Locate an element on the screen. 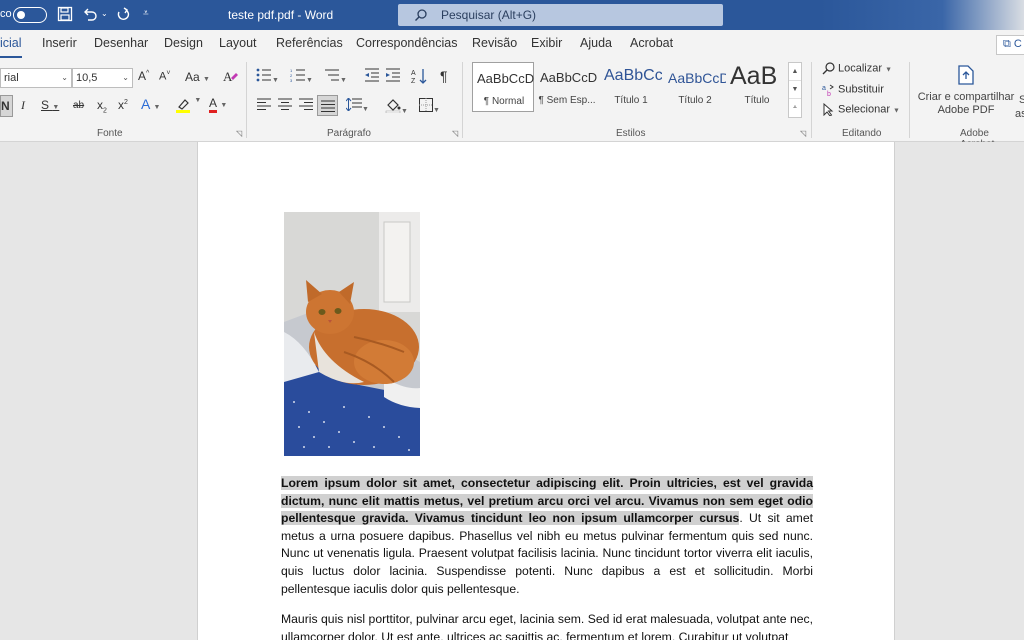 This screenshot has width=1024, height=640. subscript-button: x2 is located at coordinates (102, 106).